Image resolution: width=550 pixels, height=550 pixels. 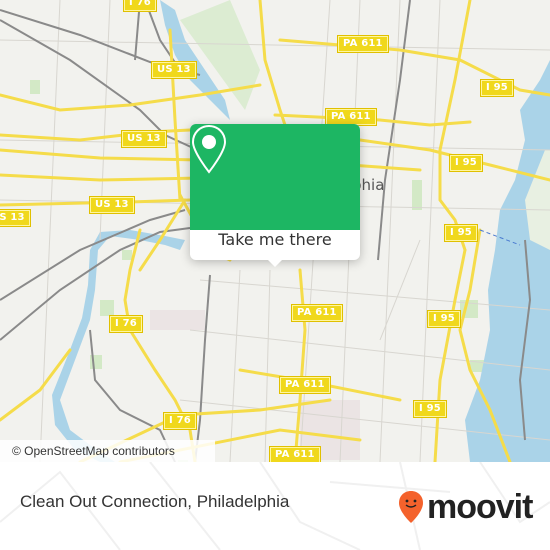 I want to click on take-me-there-button: Take me there, so click(x=275, y=245).